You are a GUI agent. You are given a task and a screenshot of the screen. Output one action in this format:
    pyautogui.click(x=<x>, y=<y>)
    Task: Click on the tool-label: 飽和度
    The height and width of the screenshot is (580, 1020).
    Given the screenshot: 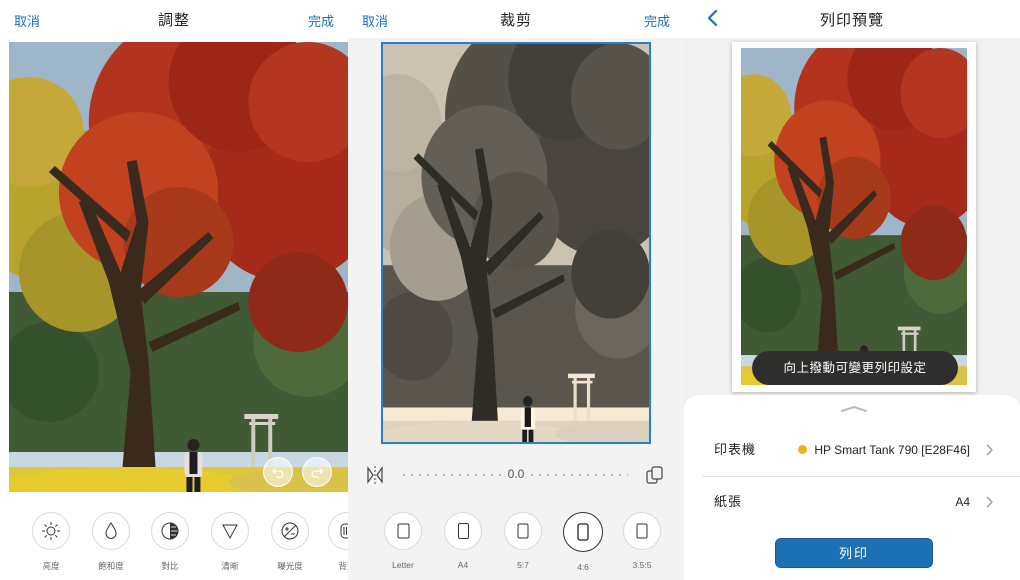 What is the action you would take?
    pyautogui.click(x=111, y=566)
    